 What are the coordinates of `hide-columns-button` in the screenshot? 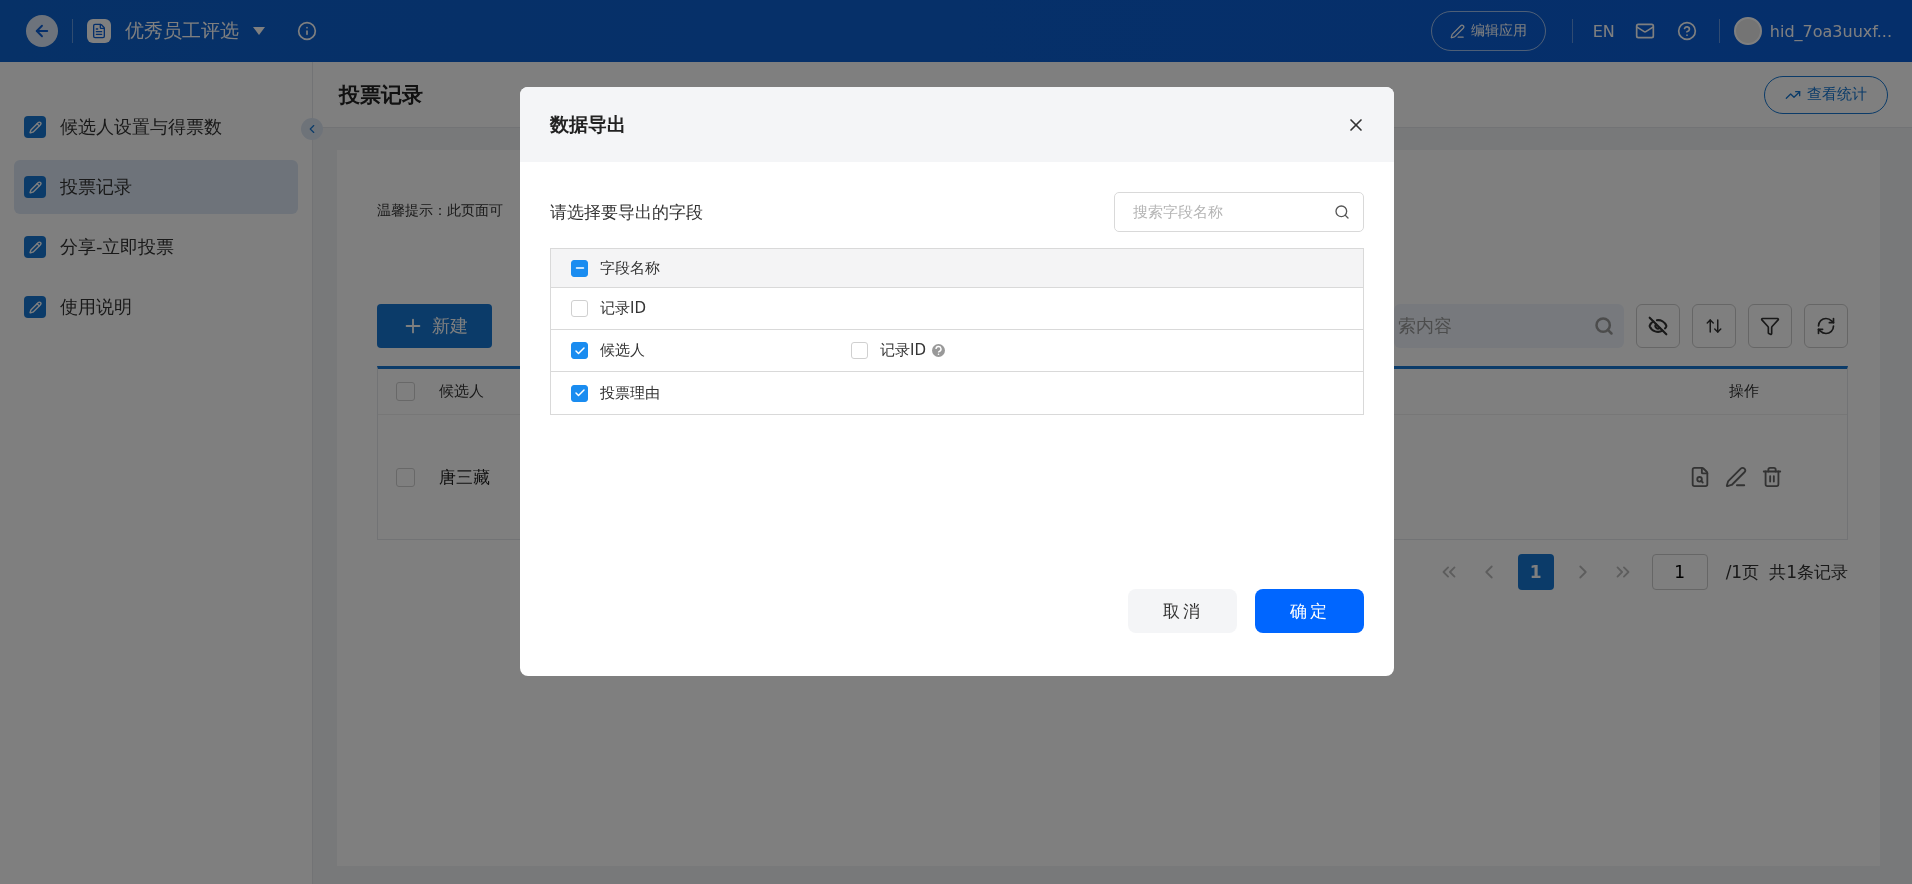 It's located at (1658, 326).